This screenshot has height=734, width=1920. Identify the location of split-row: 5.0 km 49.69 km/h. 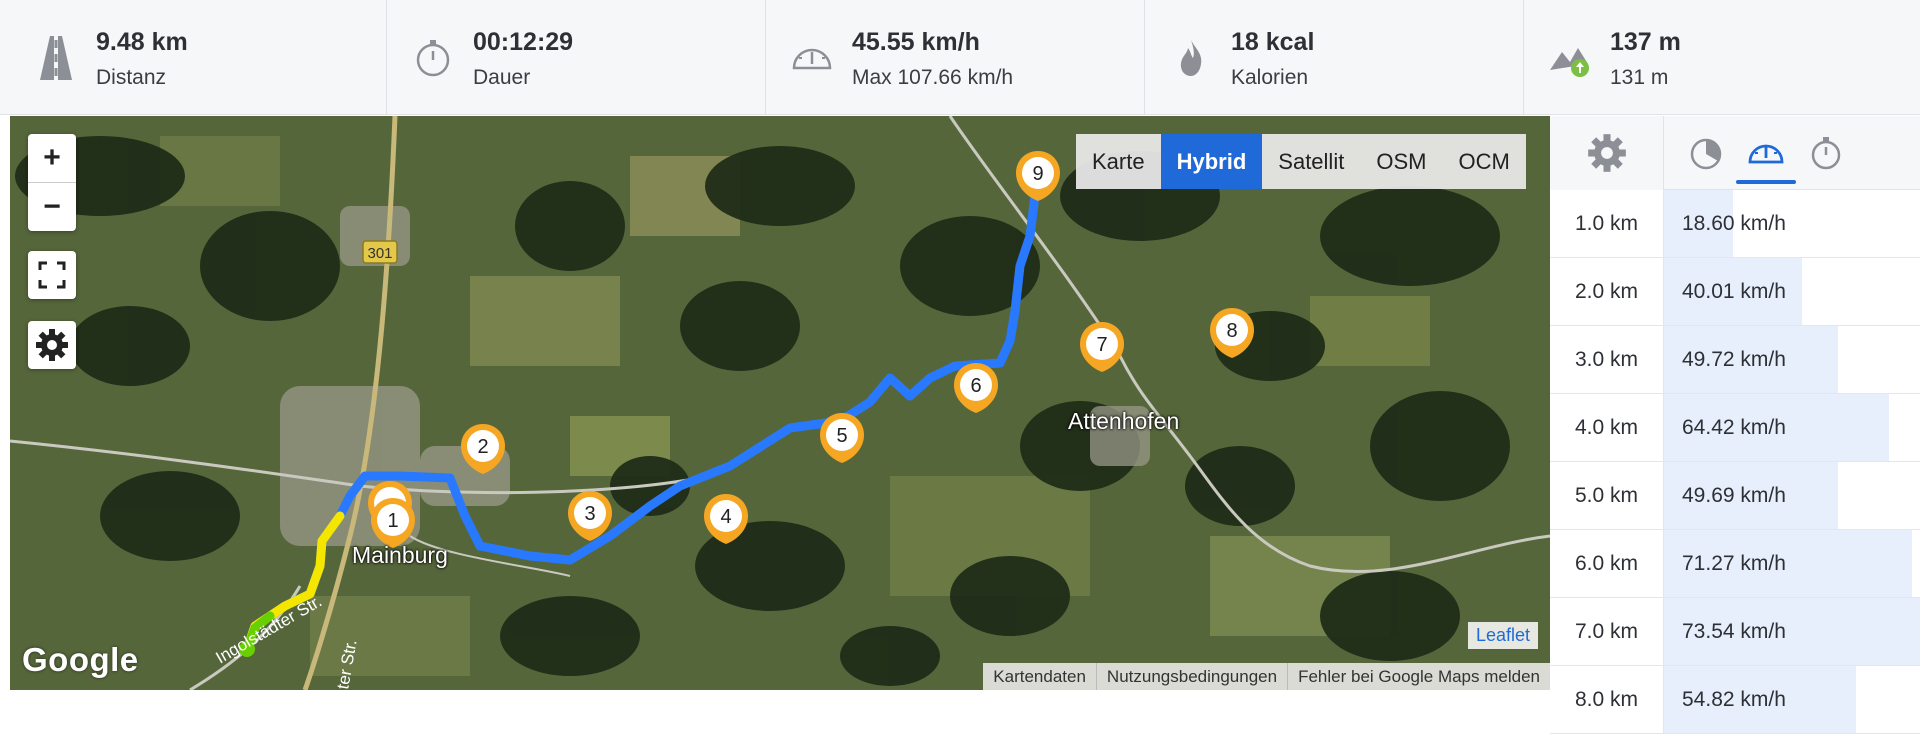
(1735, 496).